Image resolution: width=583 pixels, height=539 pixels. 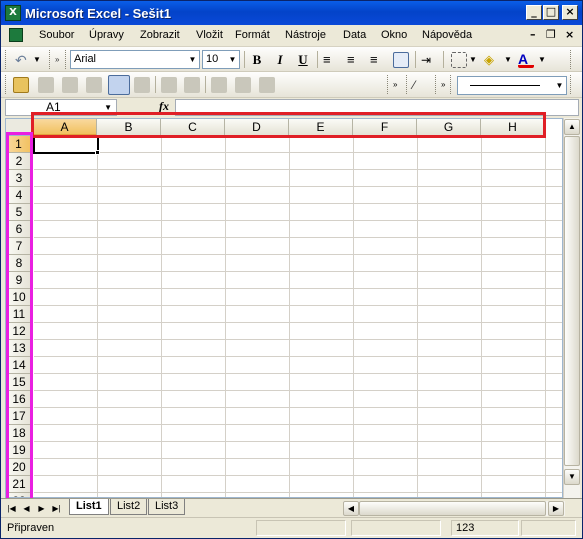 What do you see at coordinates (142, 85) in the screenshot?
I see `delete-comment-icon` at bounding box center [142, 85].